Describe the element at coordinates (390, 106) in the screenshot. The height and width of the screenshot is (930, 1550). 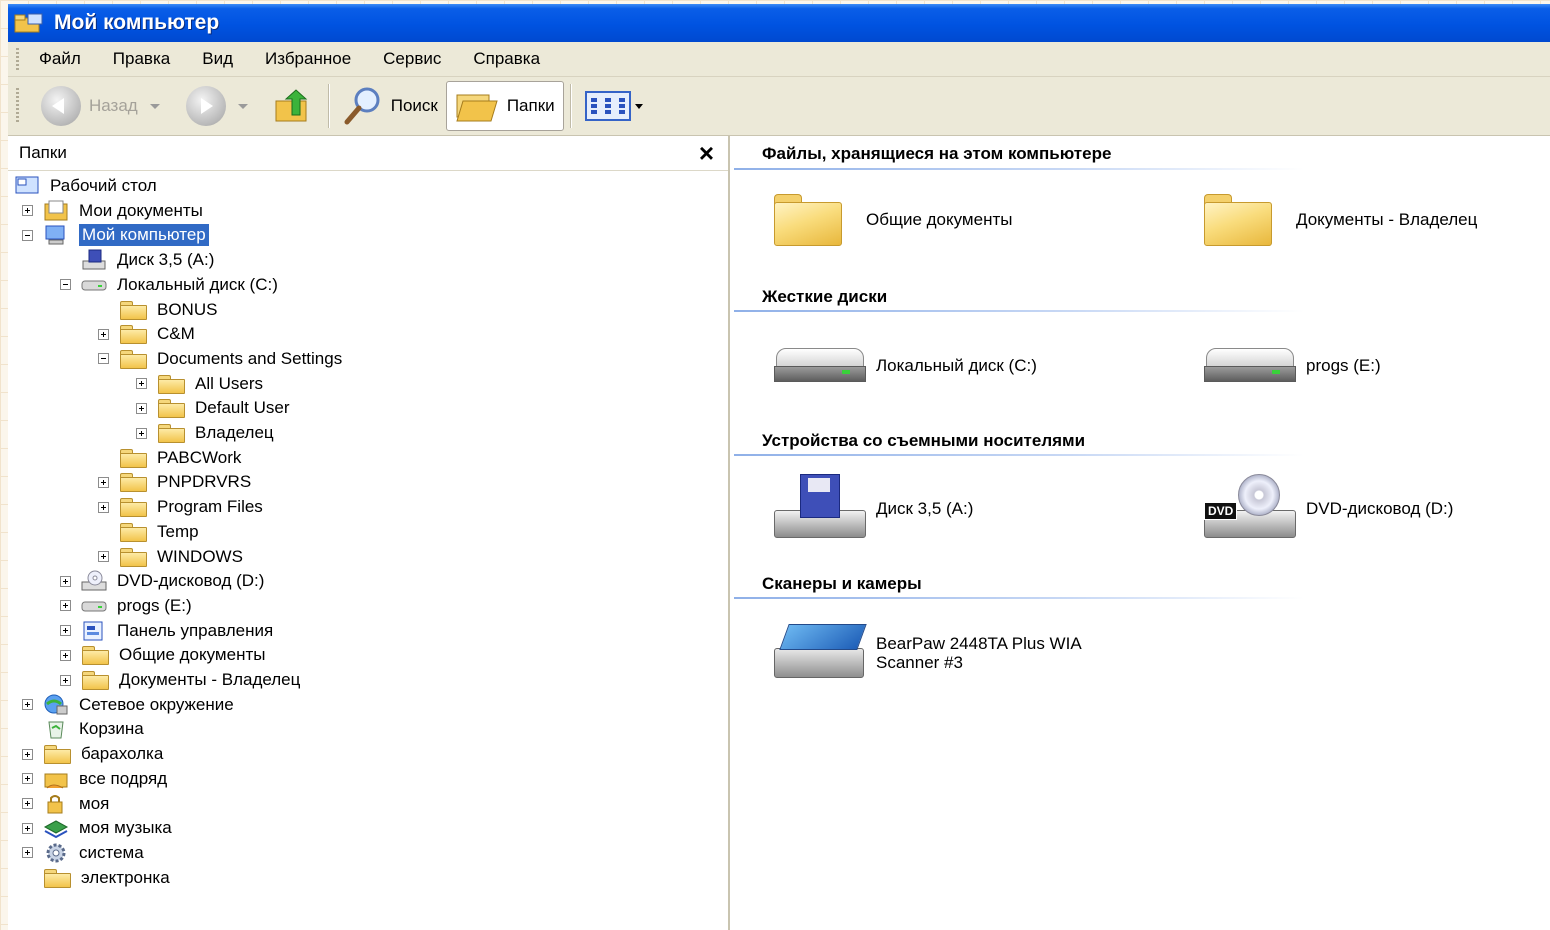
I see `search-button: Поиск` at that location.